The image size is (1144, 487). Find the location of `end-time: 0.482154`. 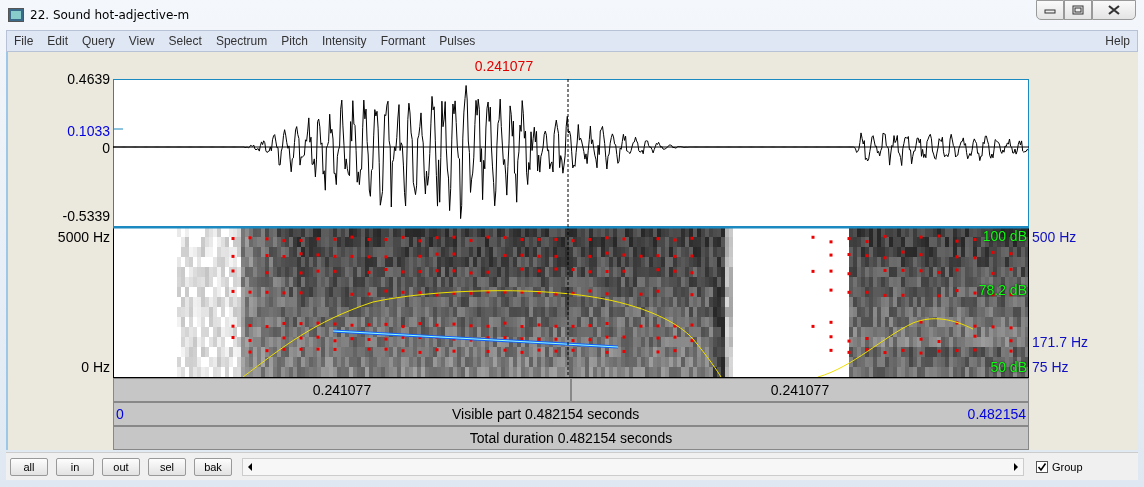

end-time: 0.482154 is located at coordinates (996, 414).